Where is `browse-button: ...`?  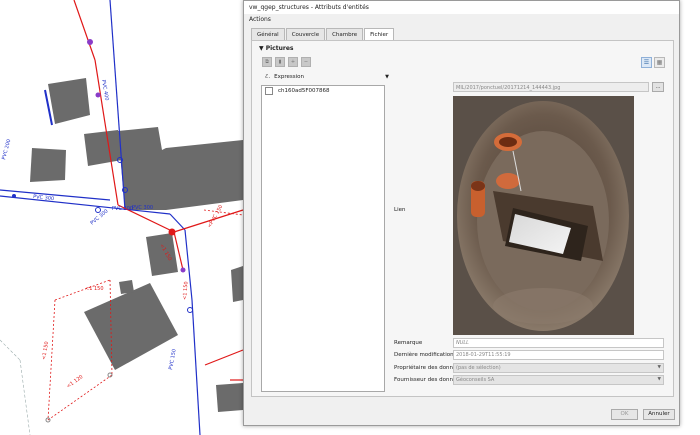 browse-button: ... is located at coordinates (658, 87).